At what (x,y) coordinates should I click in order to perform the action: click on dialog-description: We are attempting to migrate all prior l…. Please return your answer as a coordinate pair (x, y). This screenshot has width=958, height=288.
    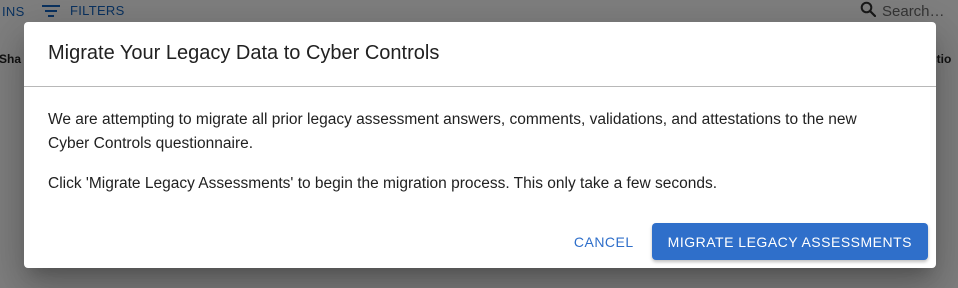
    Looking at the image, I should click on (452, 131).